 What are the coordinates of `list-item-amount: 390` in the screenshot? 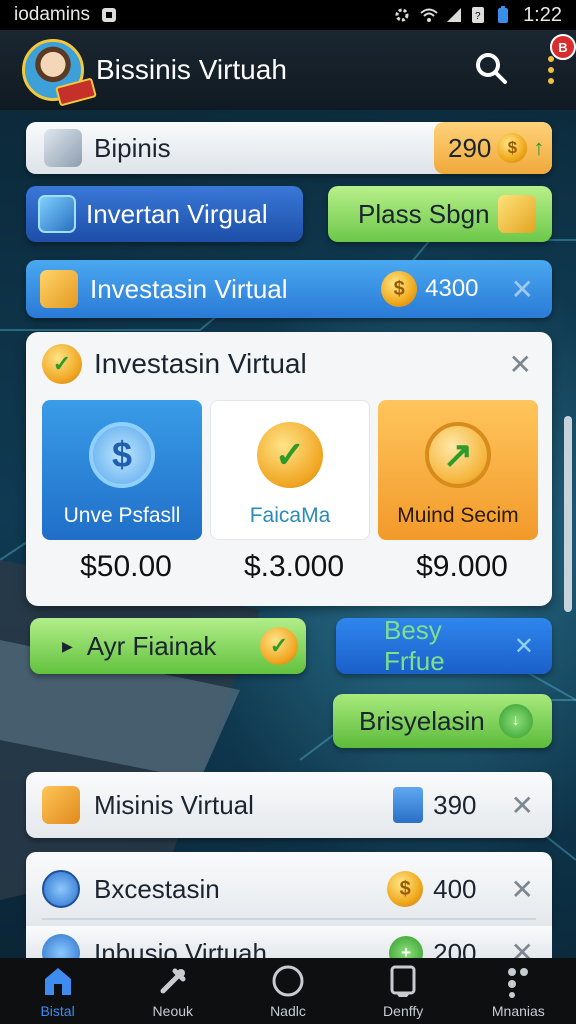 It's located at (455, 804).